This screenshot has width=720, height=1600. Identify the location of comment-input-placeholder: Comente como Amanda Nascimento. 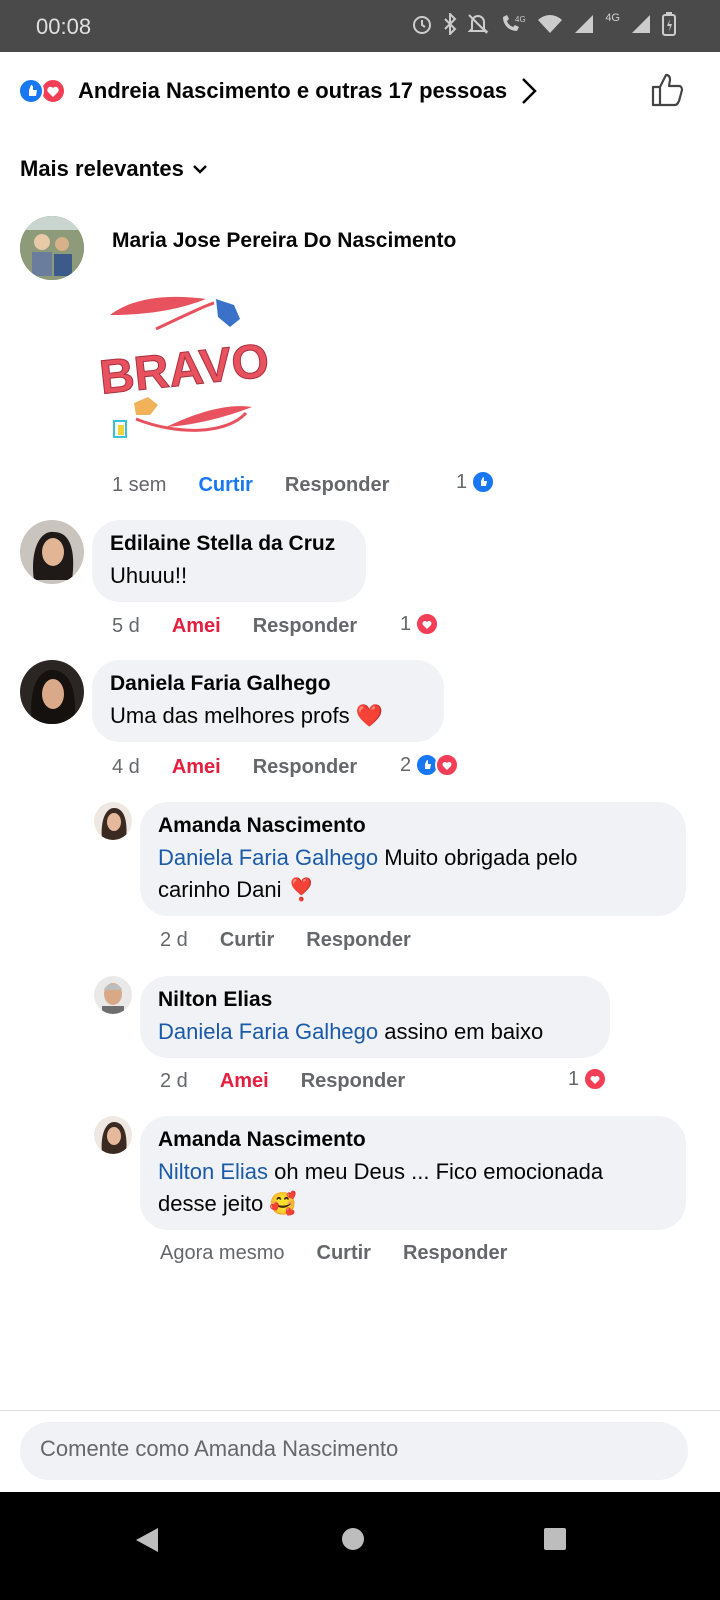
(219, 1448).